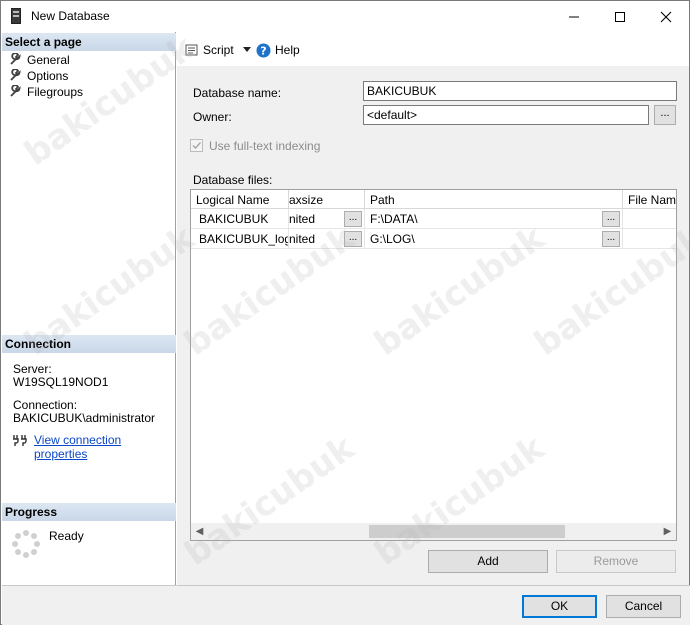 The width and height of the screenshot is (690, 625). Describe the element at coordinates (55, 91) in the screenshot. I see `page-filegroups-label: Filegroups` at that location.